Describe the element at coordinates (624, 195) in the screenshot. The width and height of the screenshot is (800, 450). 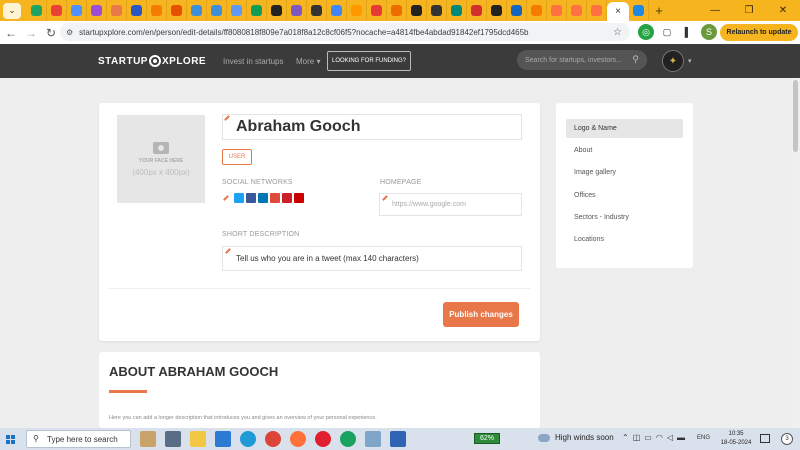
I see `sidenav-item-offices: Offices` at that location.